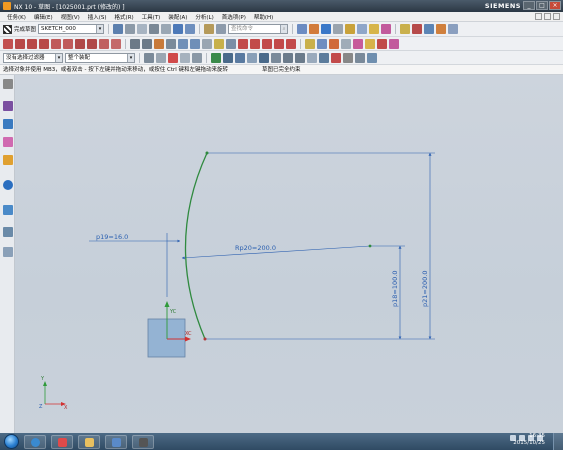 The width and height of the screenshot is (563, 450). I want to click on menu-analysis: 分析(L), so click(204, 17).